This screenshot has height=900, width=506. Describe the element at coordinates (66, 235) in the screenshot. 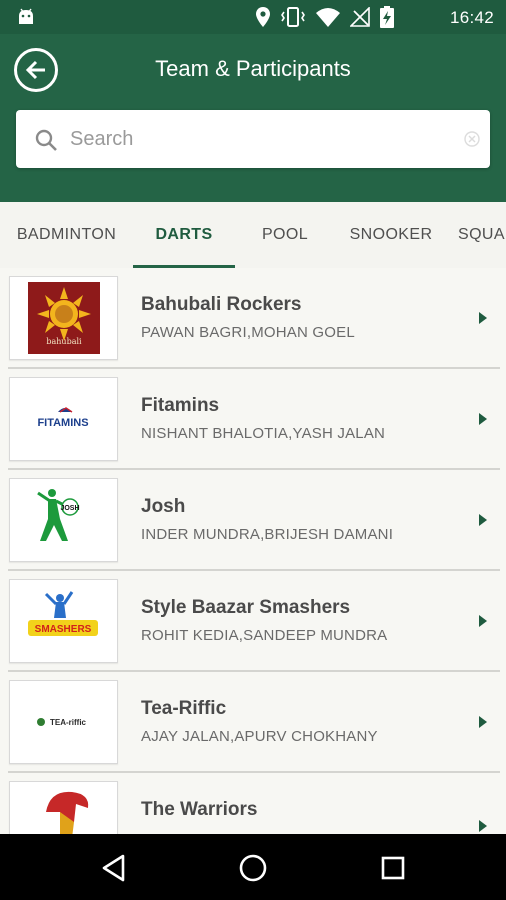

I see `tab-badminton: BADMINTON` at that location.